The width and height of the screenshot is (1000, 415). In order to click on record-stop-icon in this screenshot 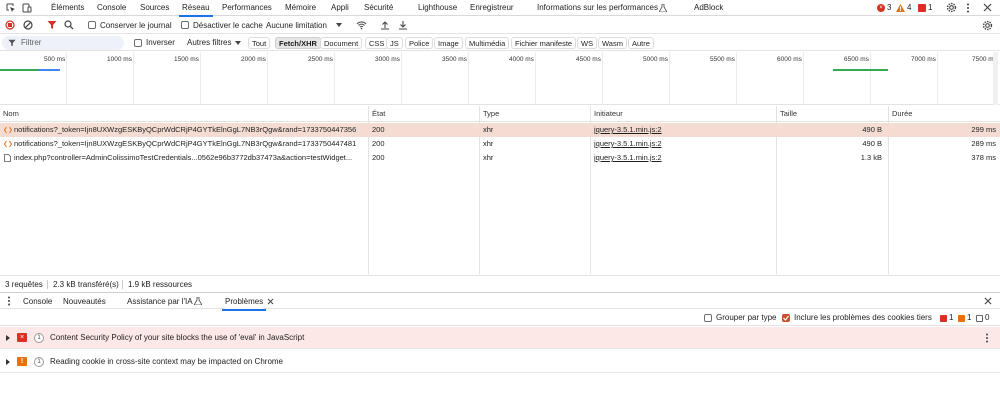, I will do `click(10, 25)`.